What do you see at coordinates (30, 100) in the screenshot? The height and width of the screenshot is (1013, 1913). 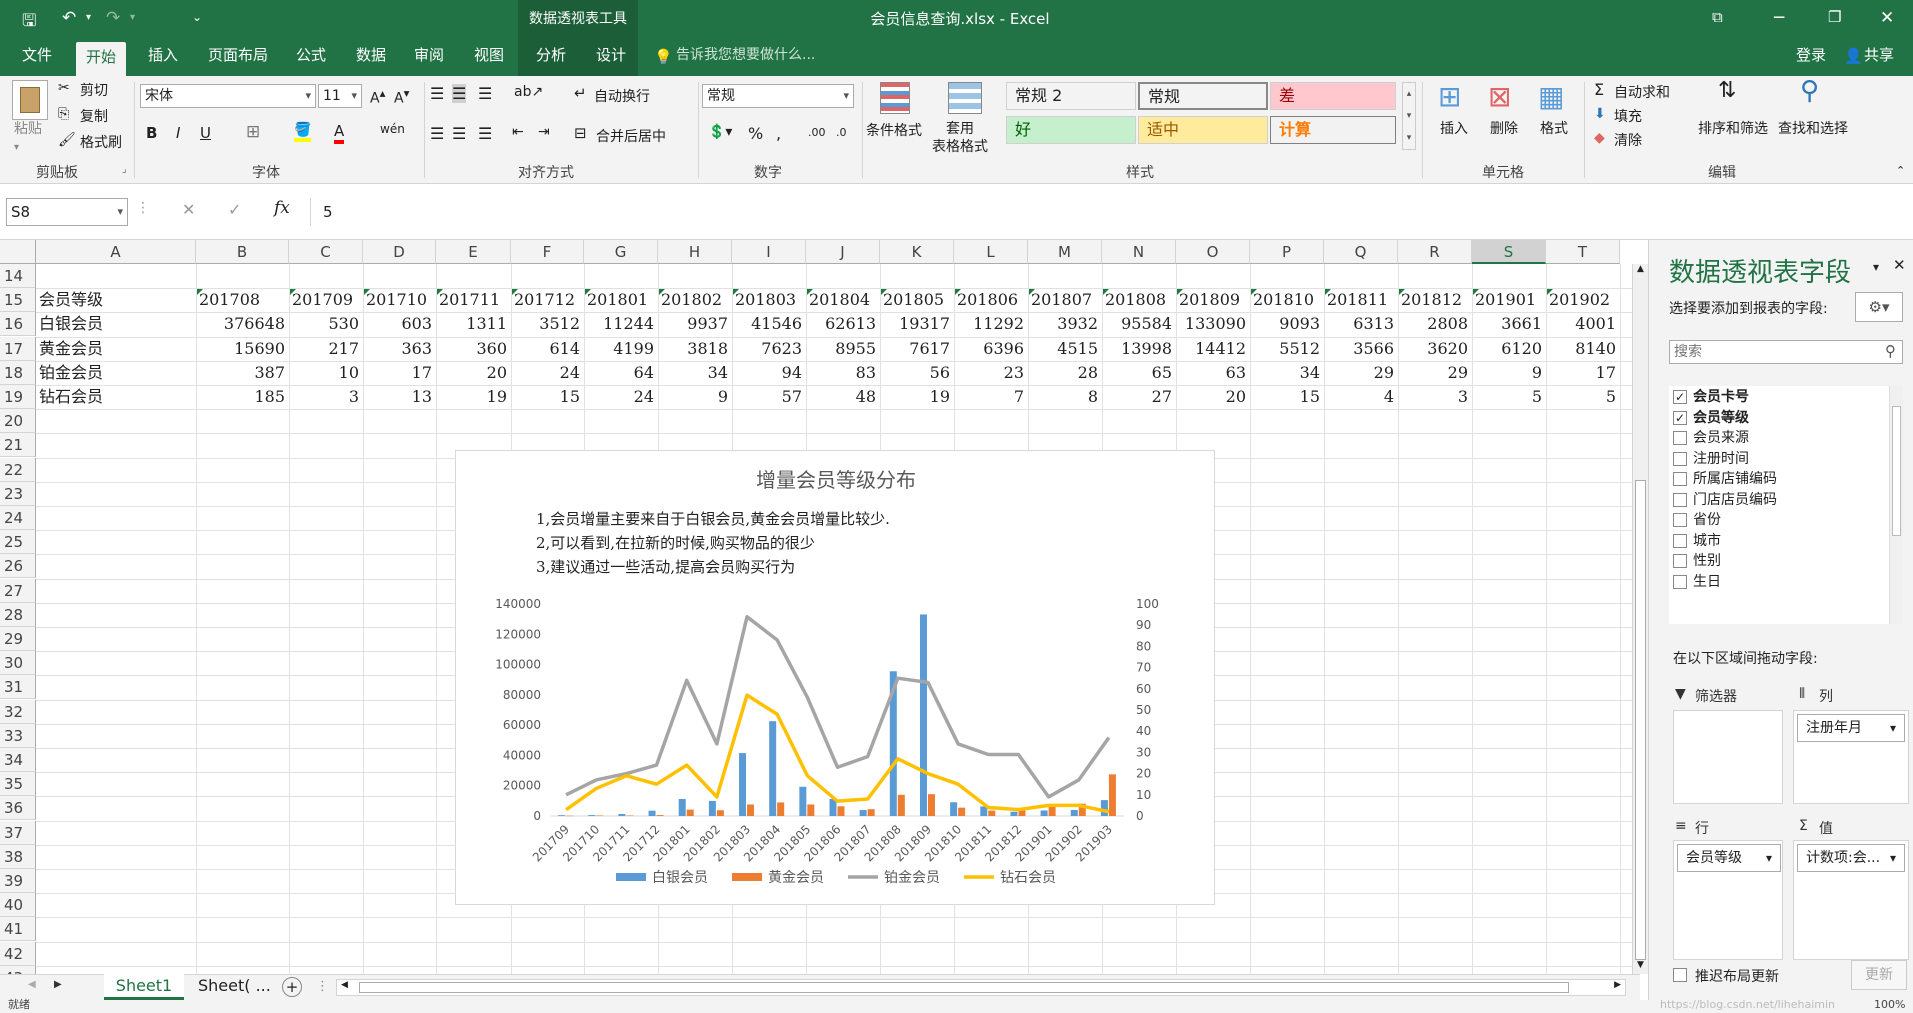 I see `paste-icon` at bounding box center [30, 100].